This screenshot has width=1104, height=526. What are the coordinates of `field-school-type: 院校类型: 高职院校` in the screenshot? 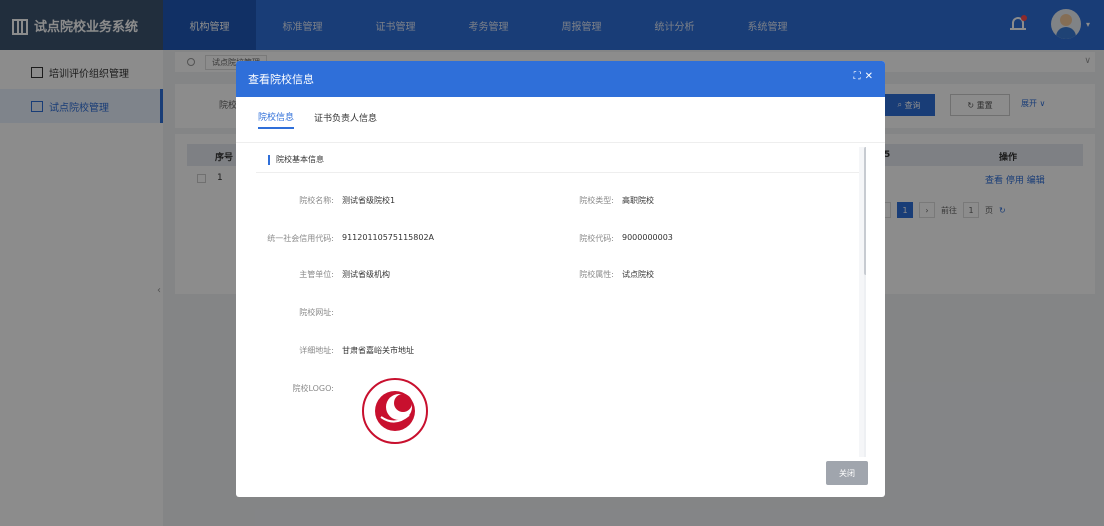 It's located at (595, 200).